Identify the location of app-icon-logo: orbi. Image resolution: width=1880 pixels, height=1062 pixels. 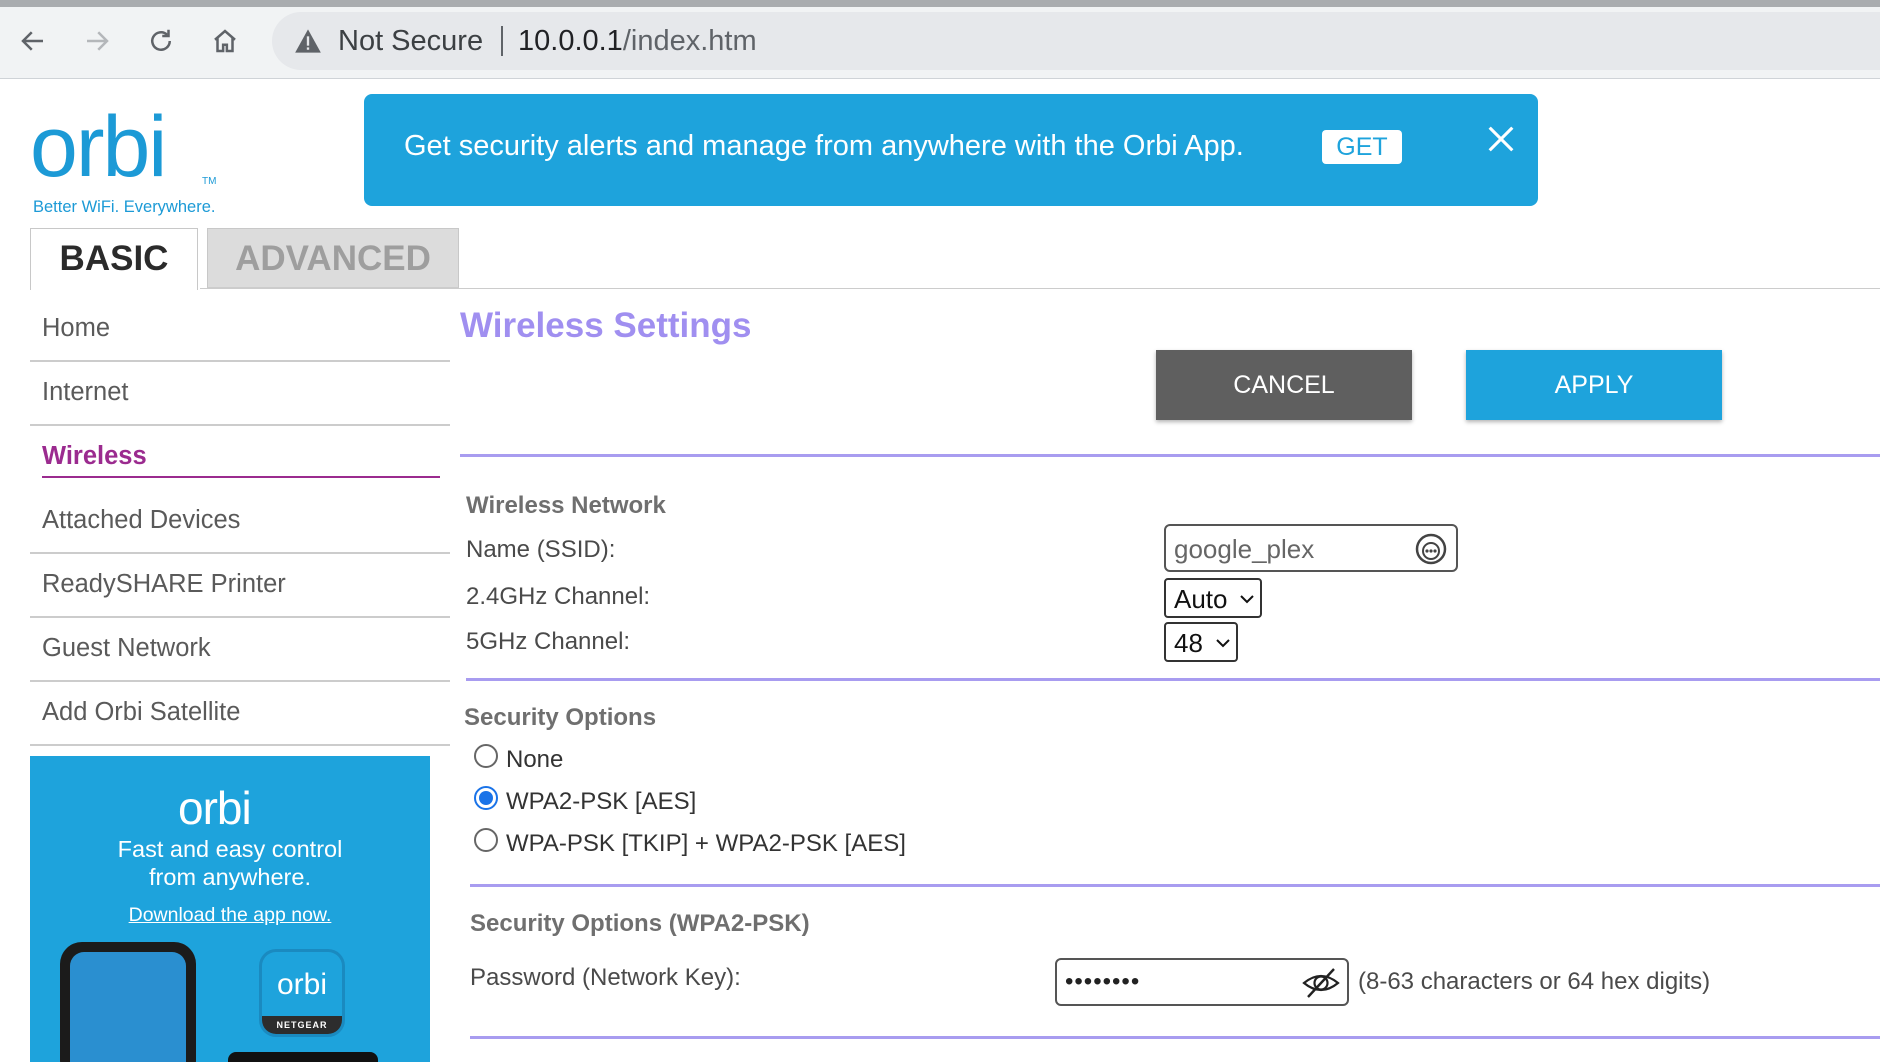
(302, 984).